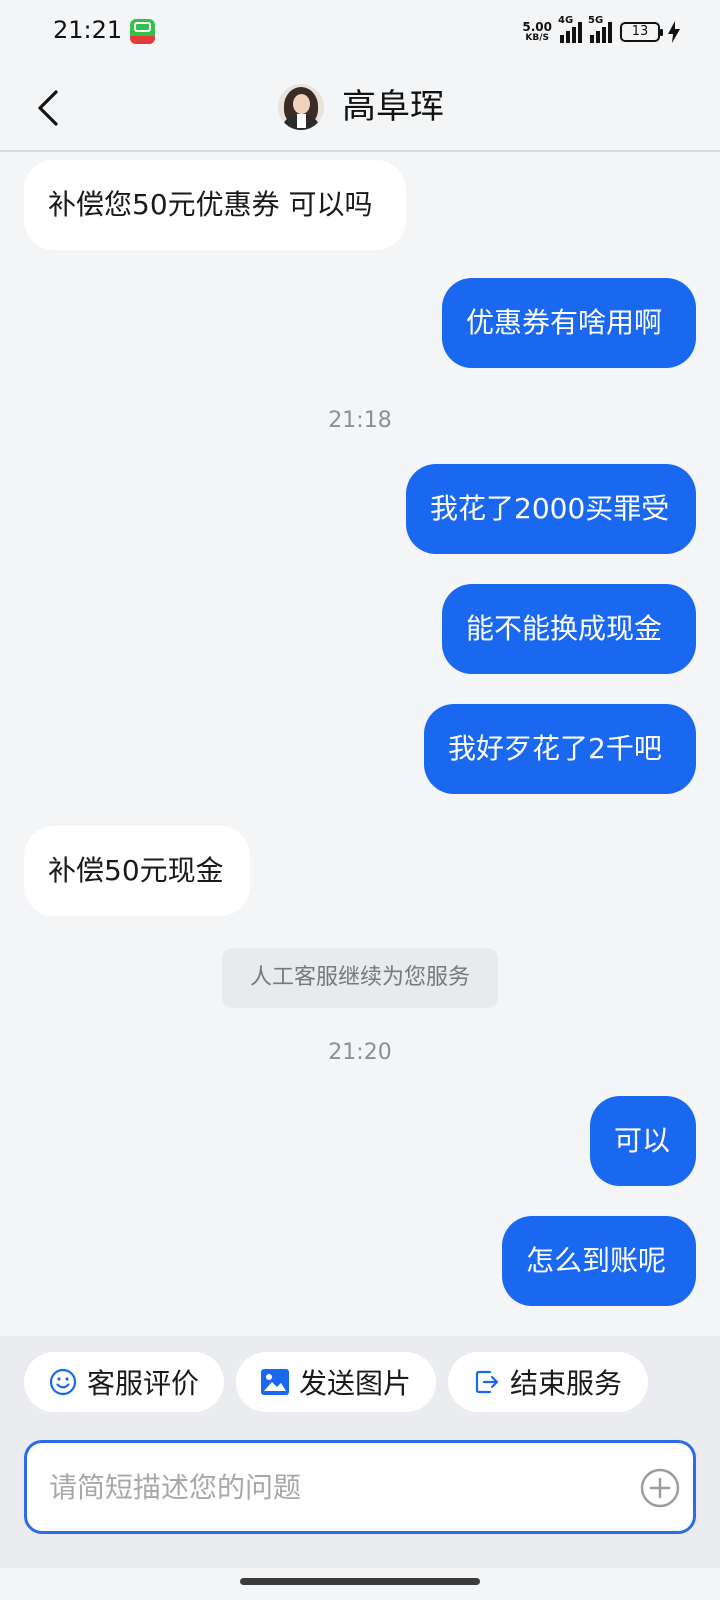 This screenshot has width=720, height=1600. Describe the element at coordinates (329, 1487) in the screenshot. I see `message-input` at that location.